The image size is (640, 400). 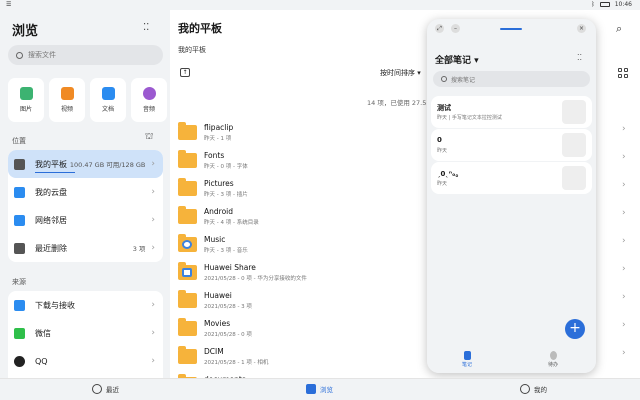 What do you see at coordinates (525, 389) in the screenshot?
I see `person-icon` at bounding box center [525, 389].